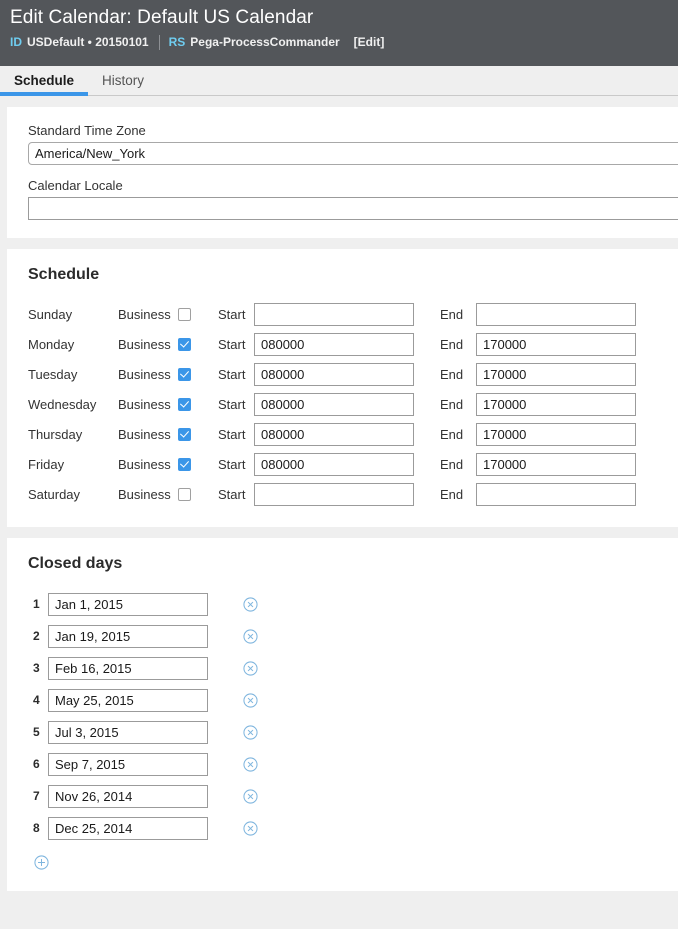 The width and height of the screenshot is (678, 929). I want to click on row-index: 4, so click(36, 700).